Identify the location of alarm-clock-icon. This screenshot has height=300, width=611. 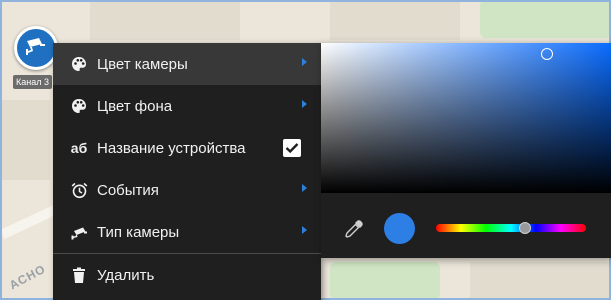
(79, 190).